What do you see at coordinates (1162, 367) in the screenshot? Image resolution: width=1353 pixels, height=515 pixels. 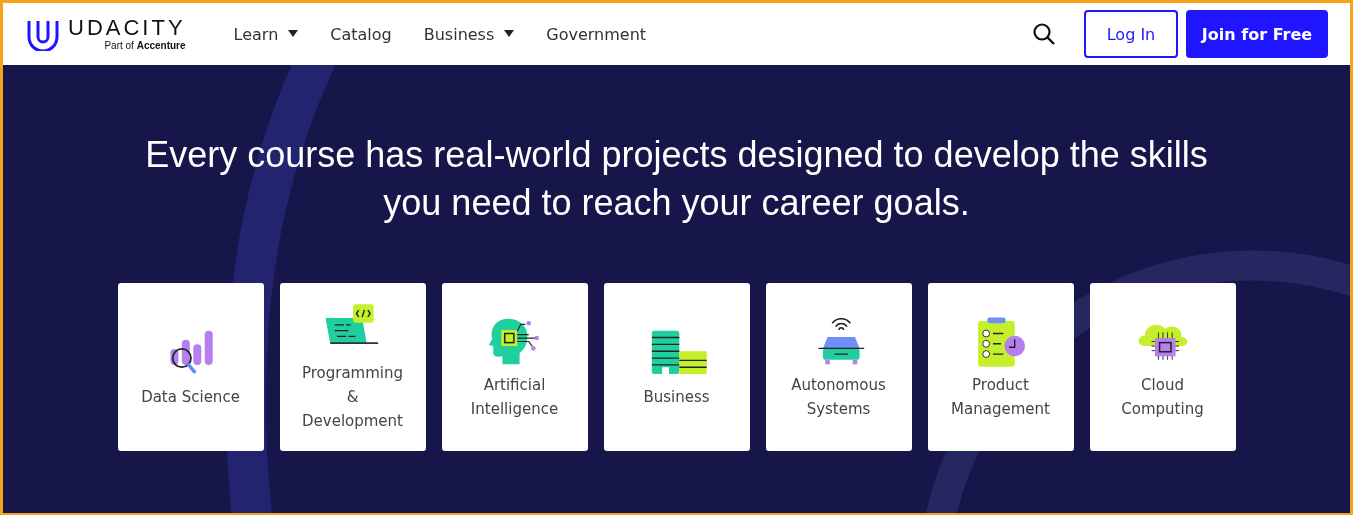 I see `category-card: Cloud Computing` at bounding box center [1162, 367].